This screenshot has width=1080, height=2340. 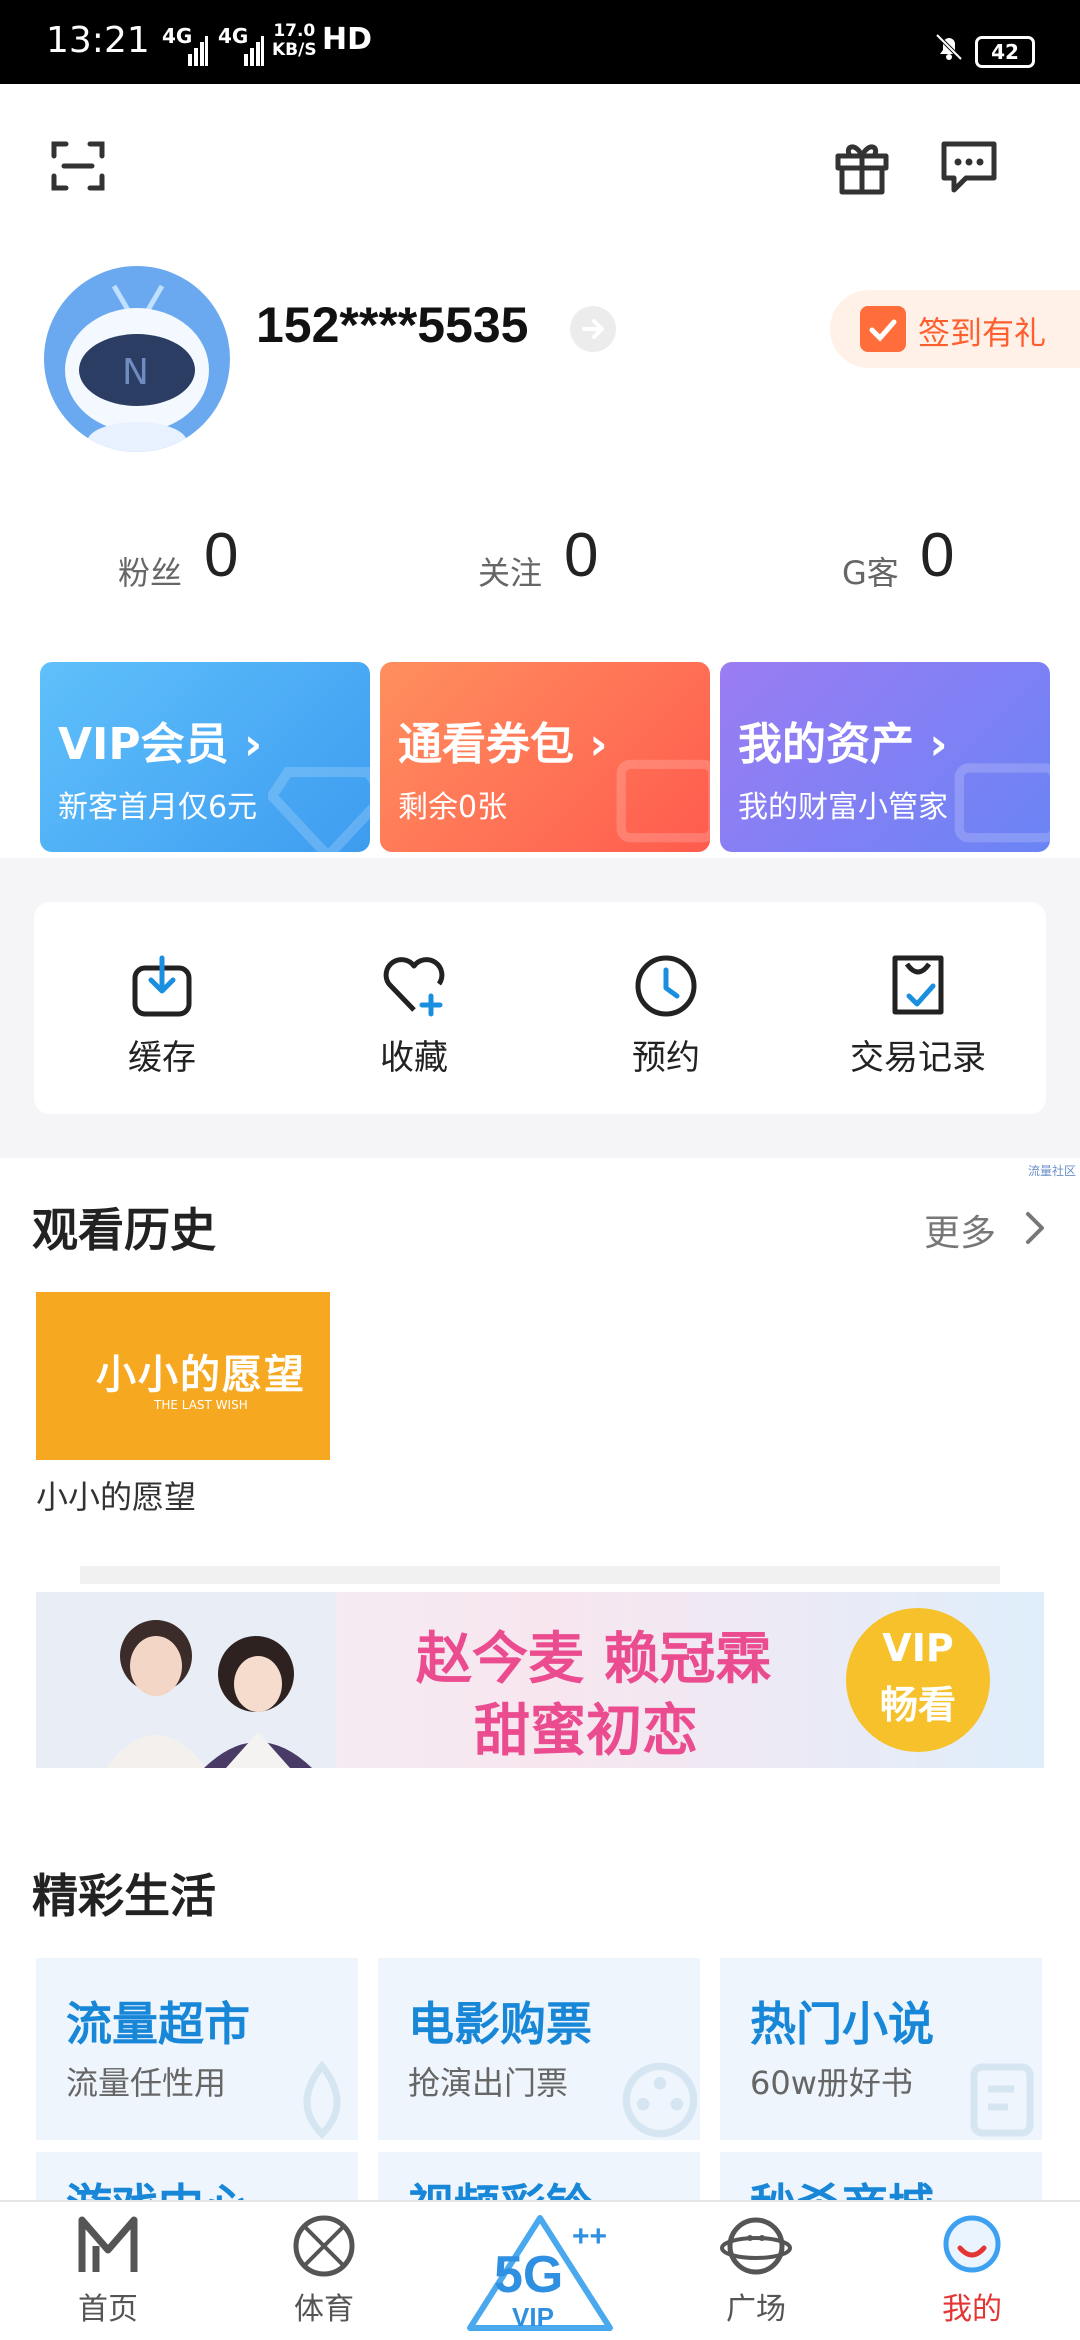 I want to click on life-item-video-ringtone: 视频彩铃, so click(x=539, y=2176).